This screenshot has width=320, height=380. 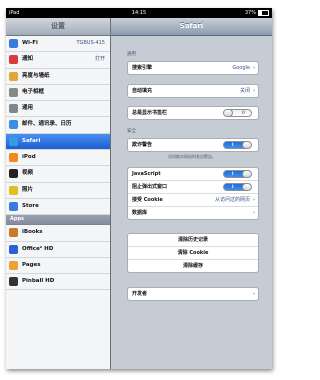 What do you see at coordinates (13, 76) in the screenshot?
I see `brightness-icon` at bounding box center [13, 76].